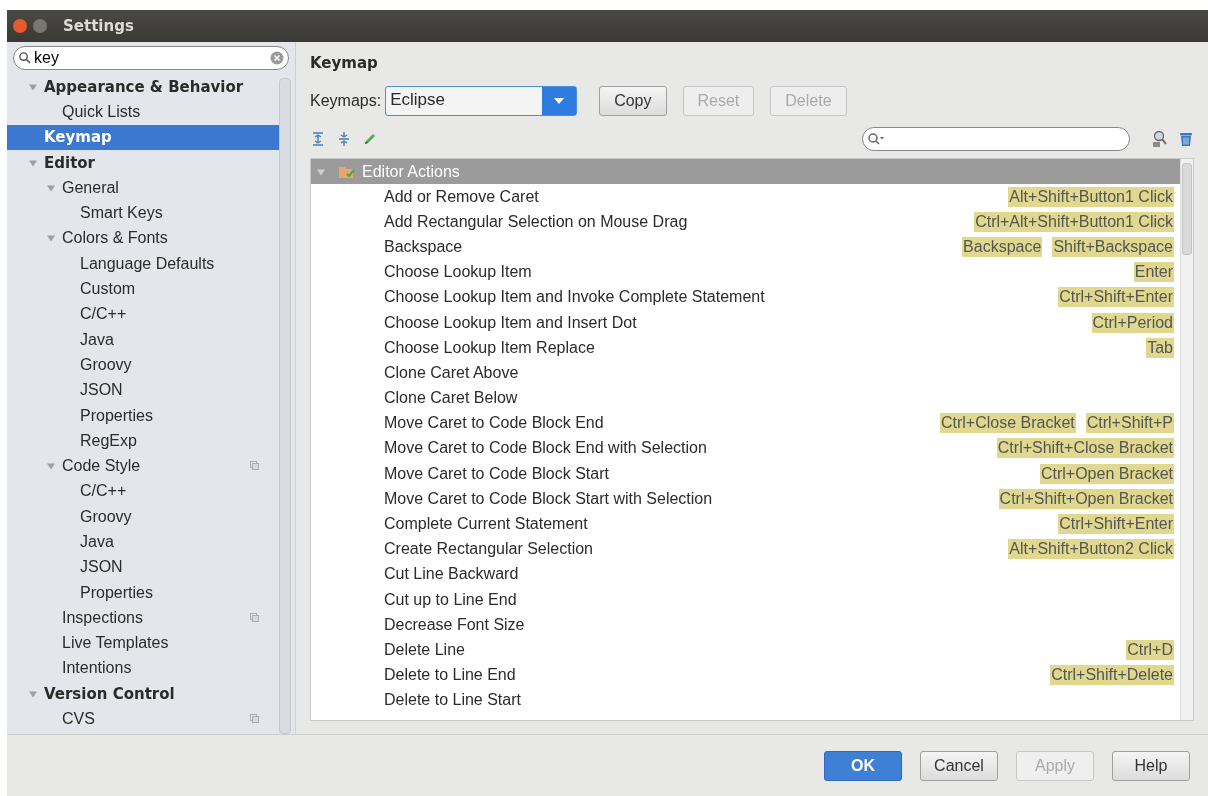 Image resolution: width=1208 pixels, height=796 pixels. Describe the element at coordinates (716, 297) in the screenshot. I see `action-name: Choose Lookup Item and Invoke Complete Statement` at that location.